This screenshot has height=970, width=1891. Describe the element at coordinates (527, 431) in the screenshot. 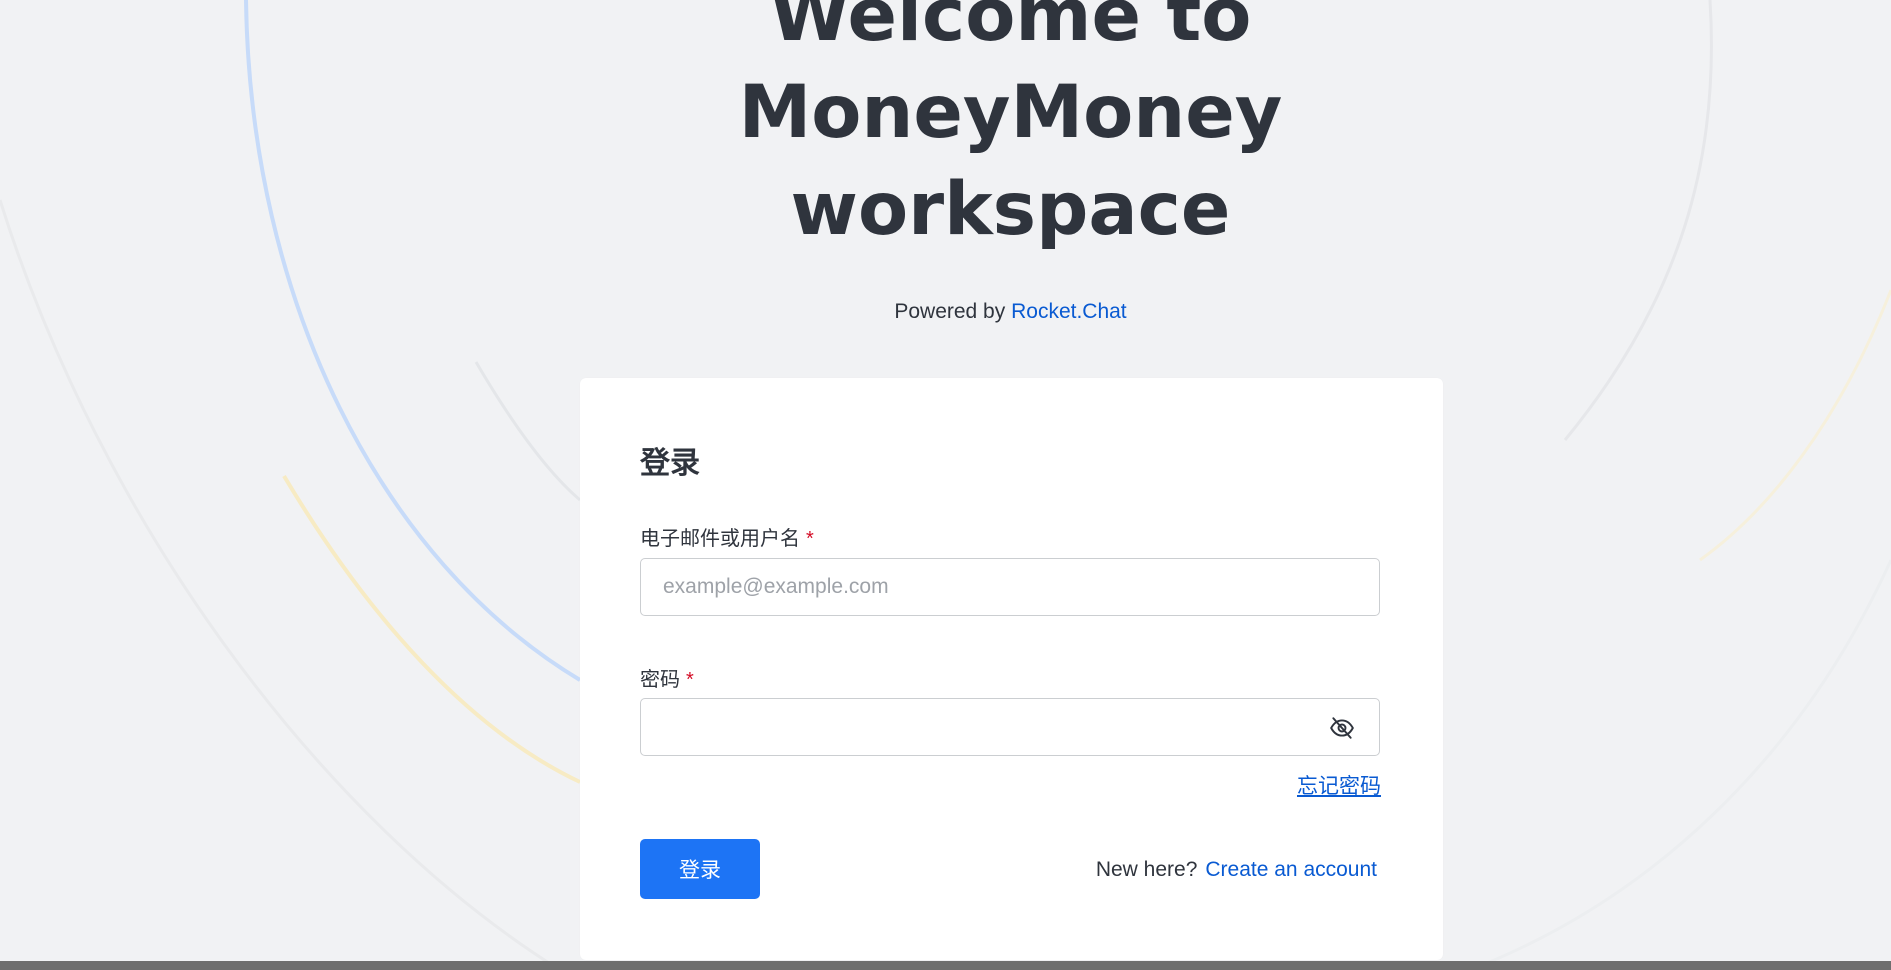

I see `decor-arc-grey-inner` at that location.